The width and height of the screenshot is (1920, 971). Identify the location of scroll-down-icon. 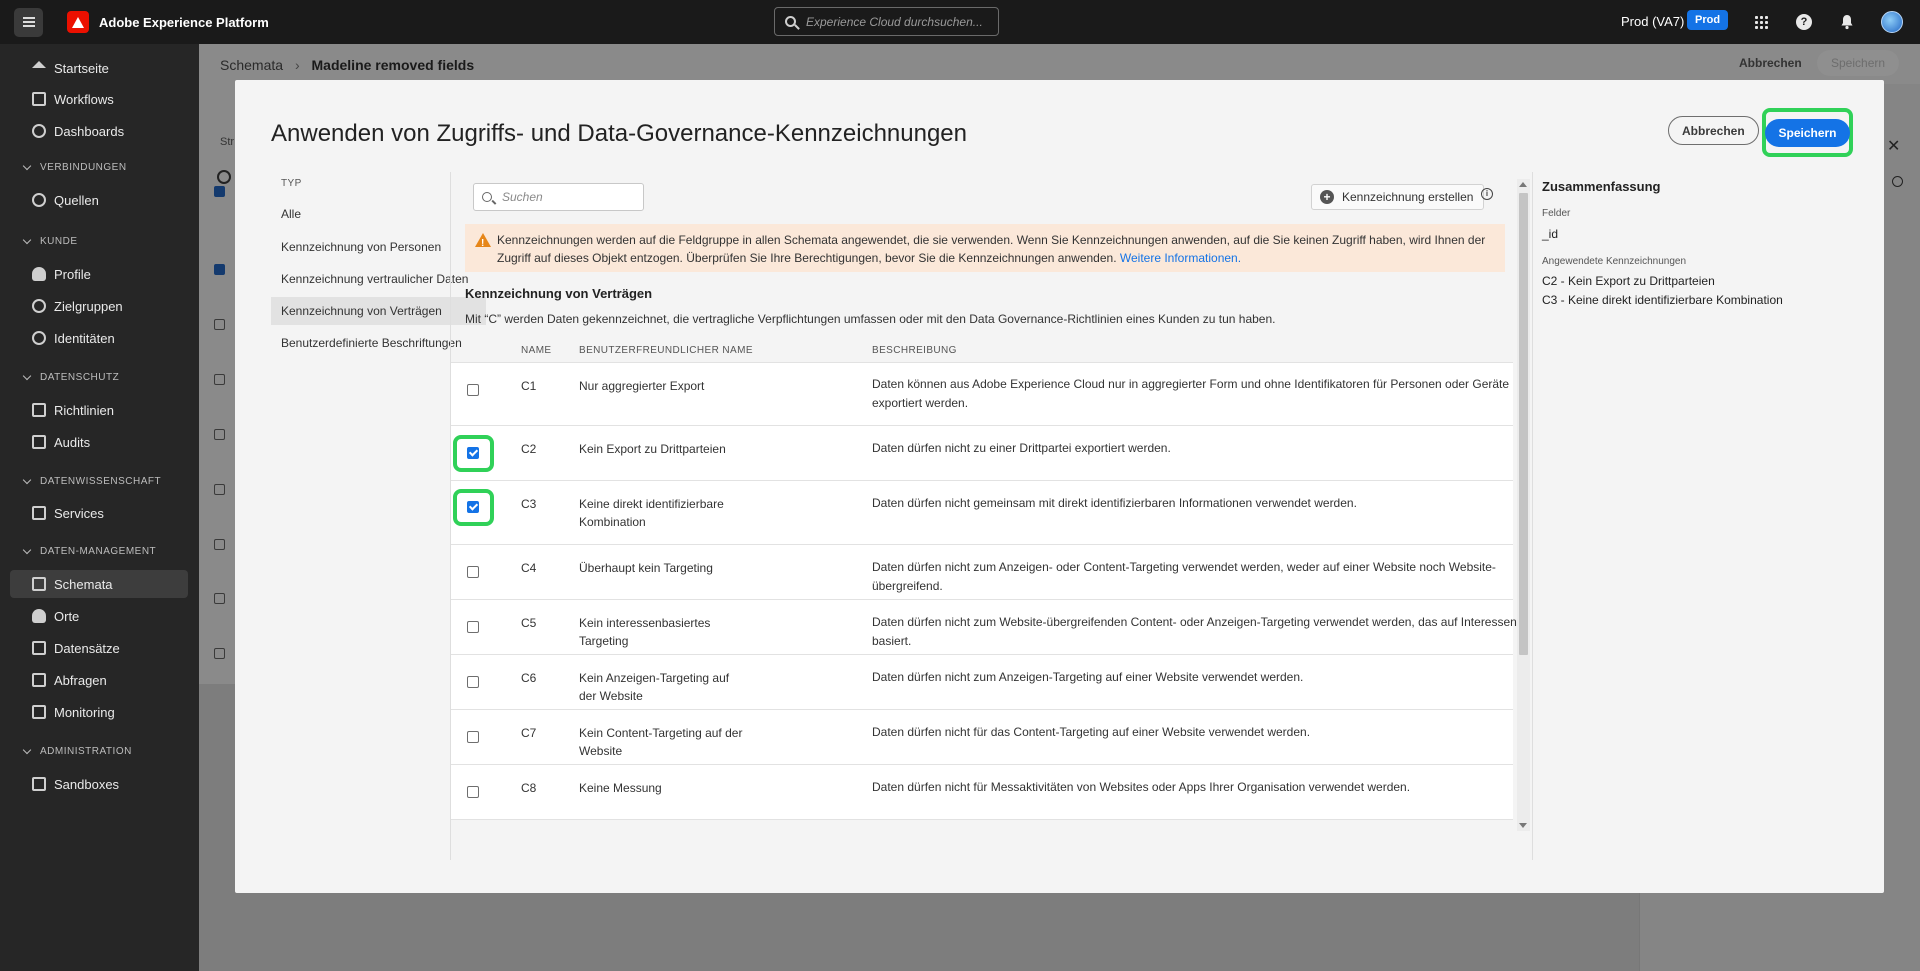
(1523, 825).